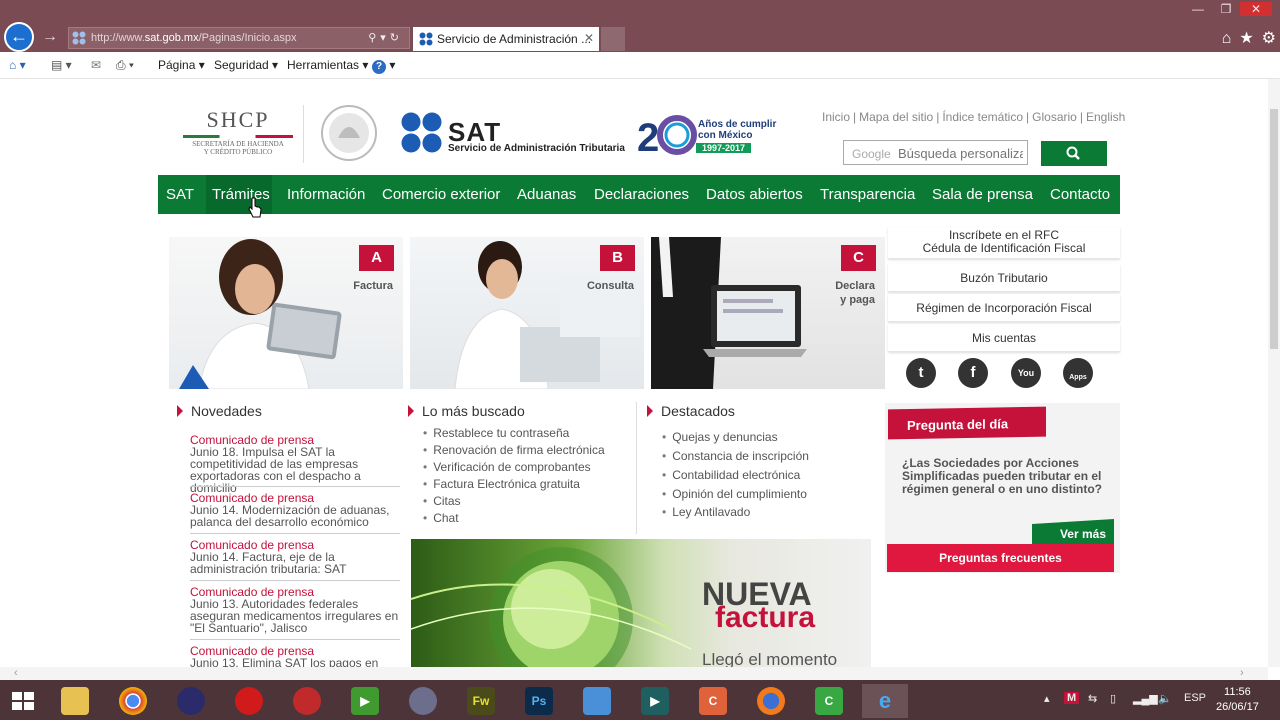 The width and height of the screenshot is (1280, 721). I want to click on show-hidden-icons: ▴, so click(1047, 698).